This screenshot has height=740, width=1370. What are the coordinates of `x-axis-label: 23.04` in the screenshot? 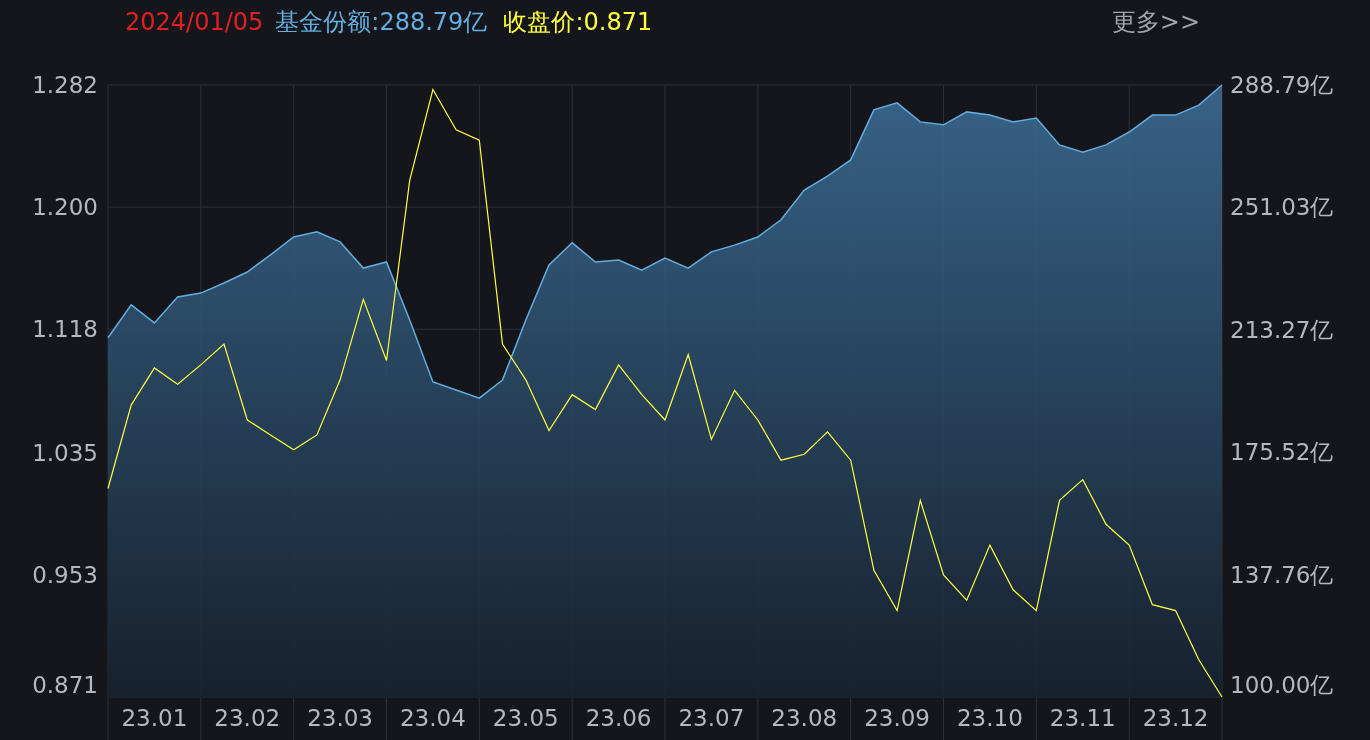 It's located at (433, 718).